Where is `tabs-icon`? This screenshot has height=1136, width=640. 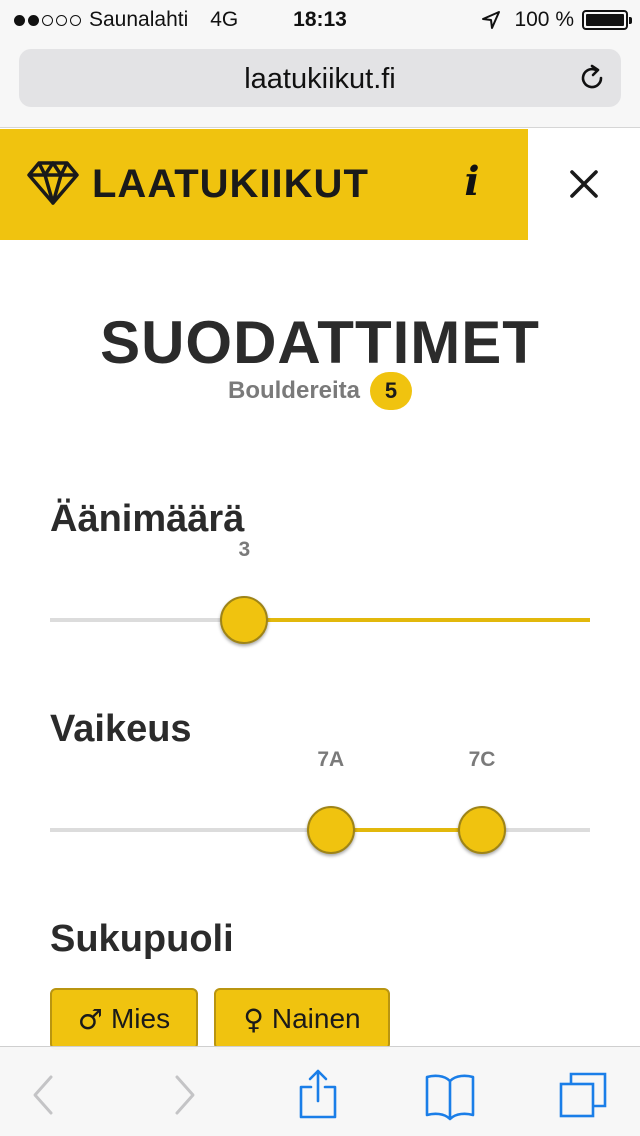
tabs-icon is located at coordinates (584, 1095).